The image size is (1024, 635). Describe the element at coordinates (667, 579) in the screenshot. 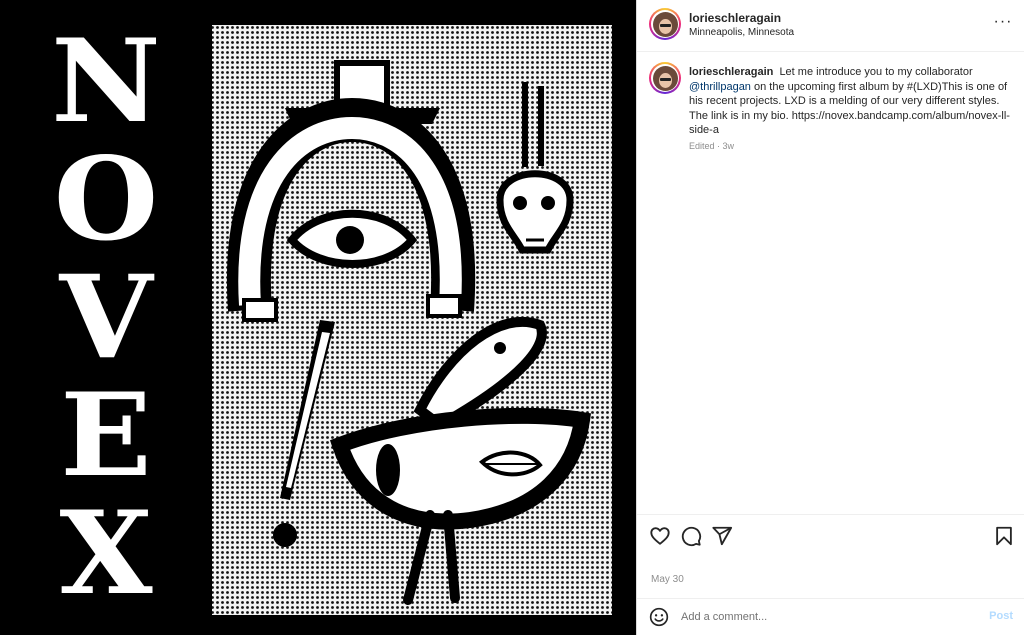

I see `post-date: May 30` at that location.